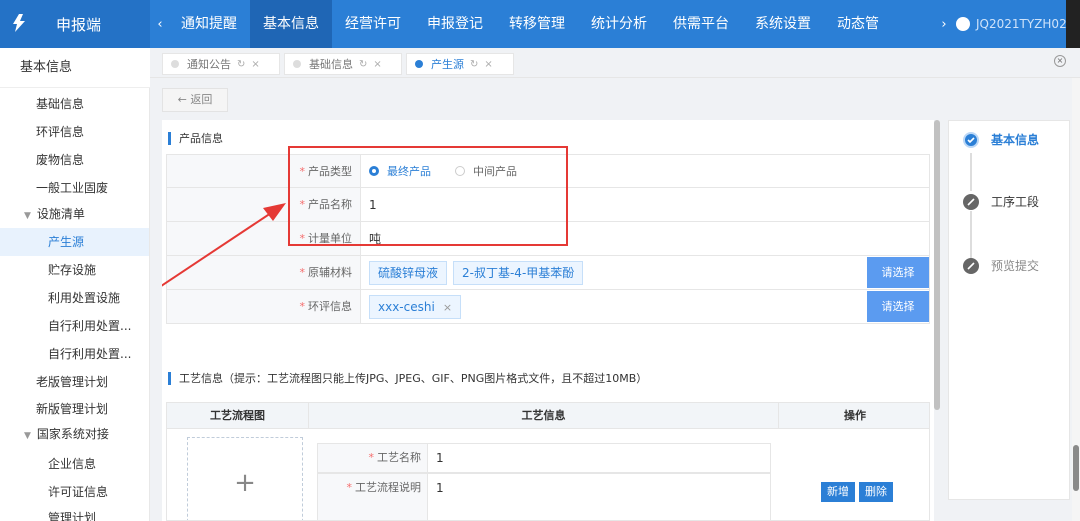 This screenshot has height=521, width=1080. Describe the element at coordinates (264, 272) in the screenshot. I see `materials-label: * 原辅材料` at that location.